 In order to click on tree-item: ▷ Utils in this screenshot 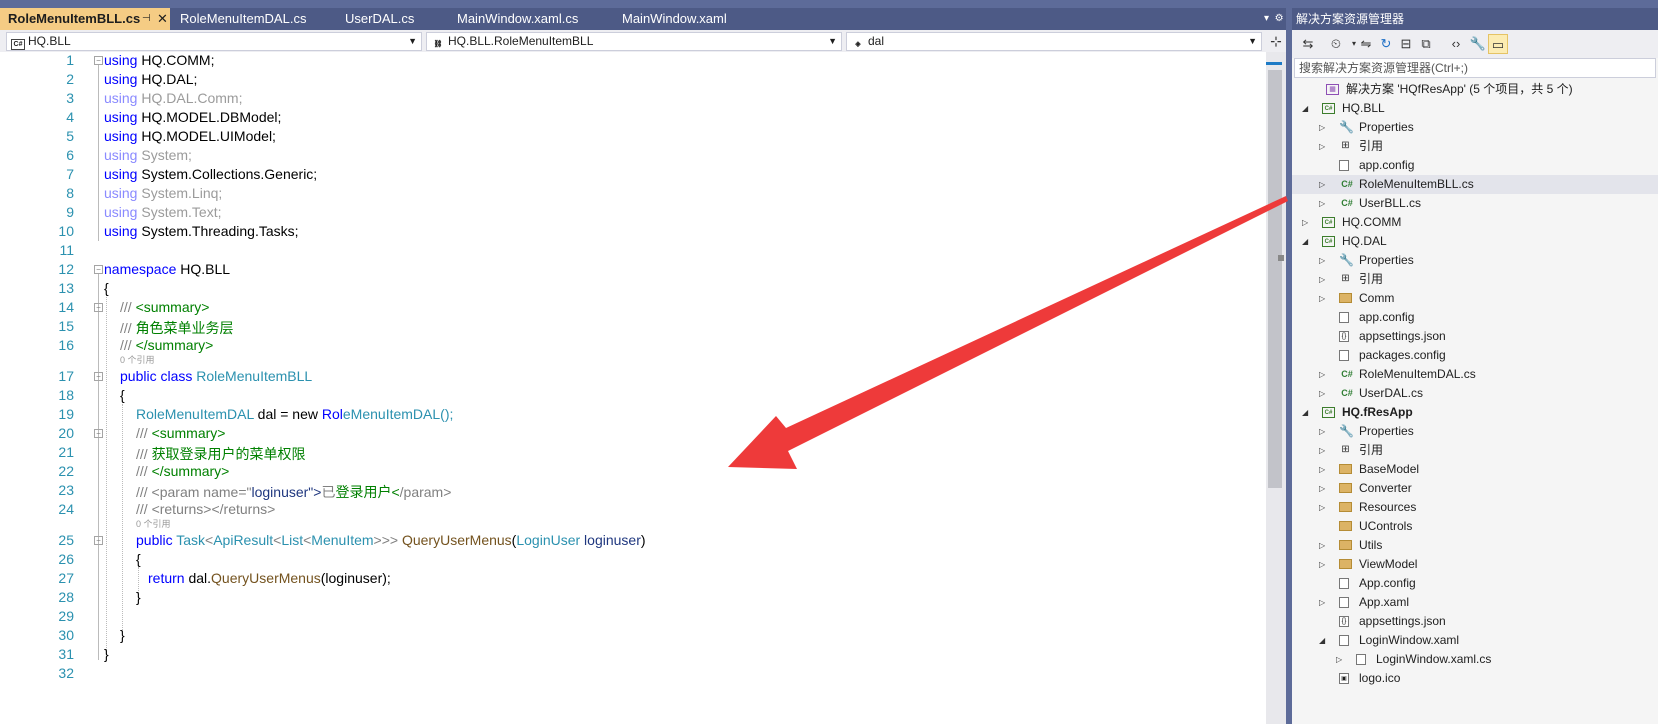, I will do `click(1475, 545)`.